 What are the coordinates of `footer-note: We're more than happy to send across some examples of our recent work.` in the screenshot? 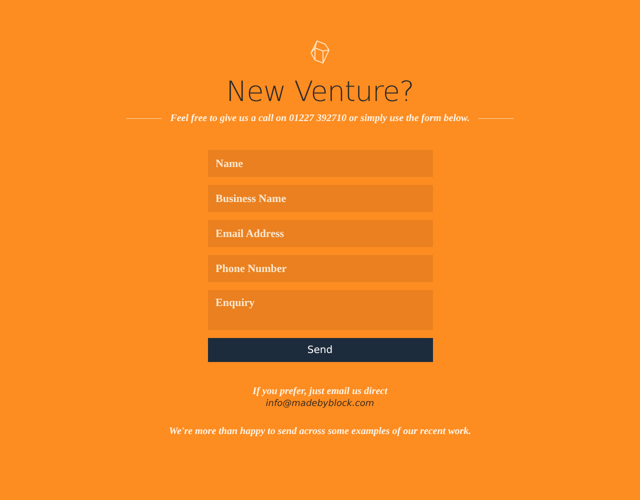 It's located at (320, 431).